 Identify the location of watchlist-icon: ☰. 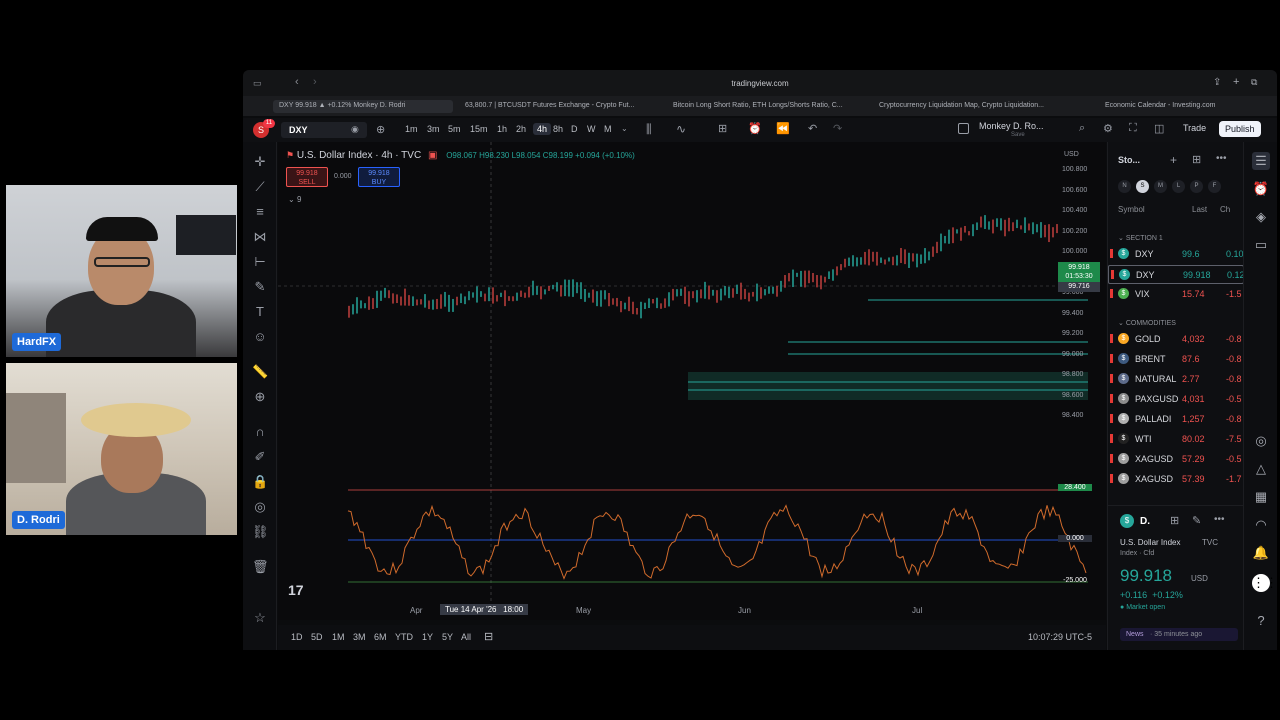
(1261, 161).